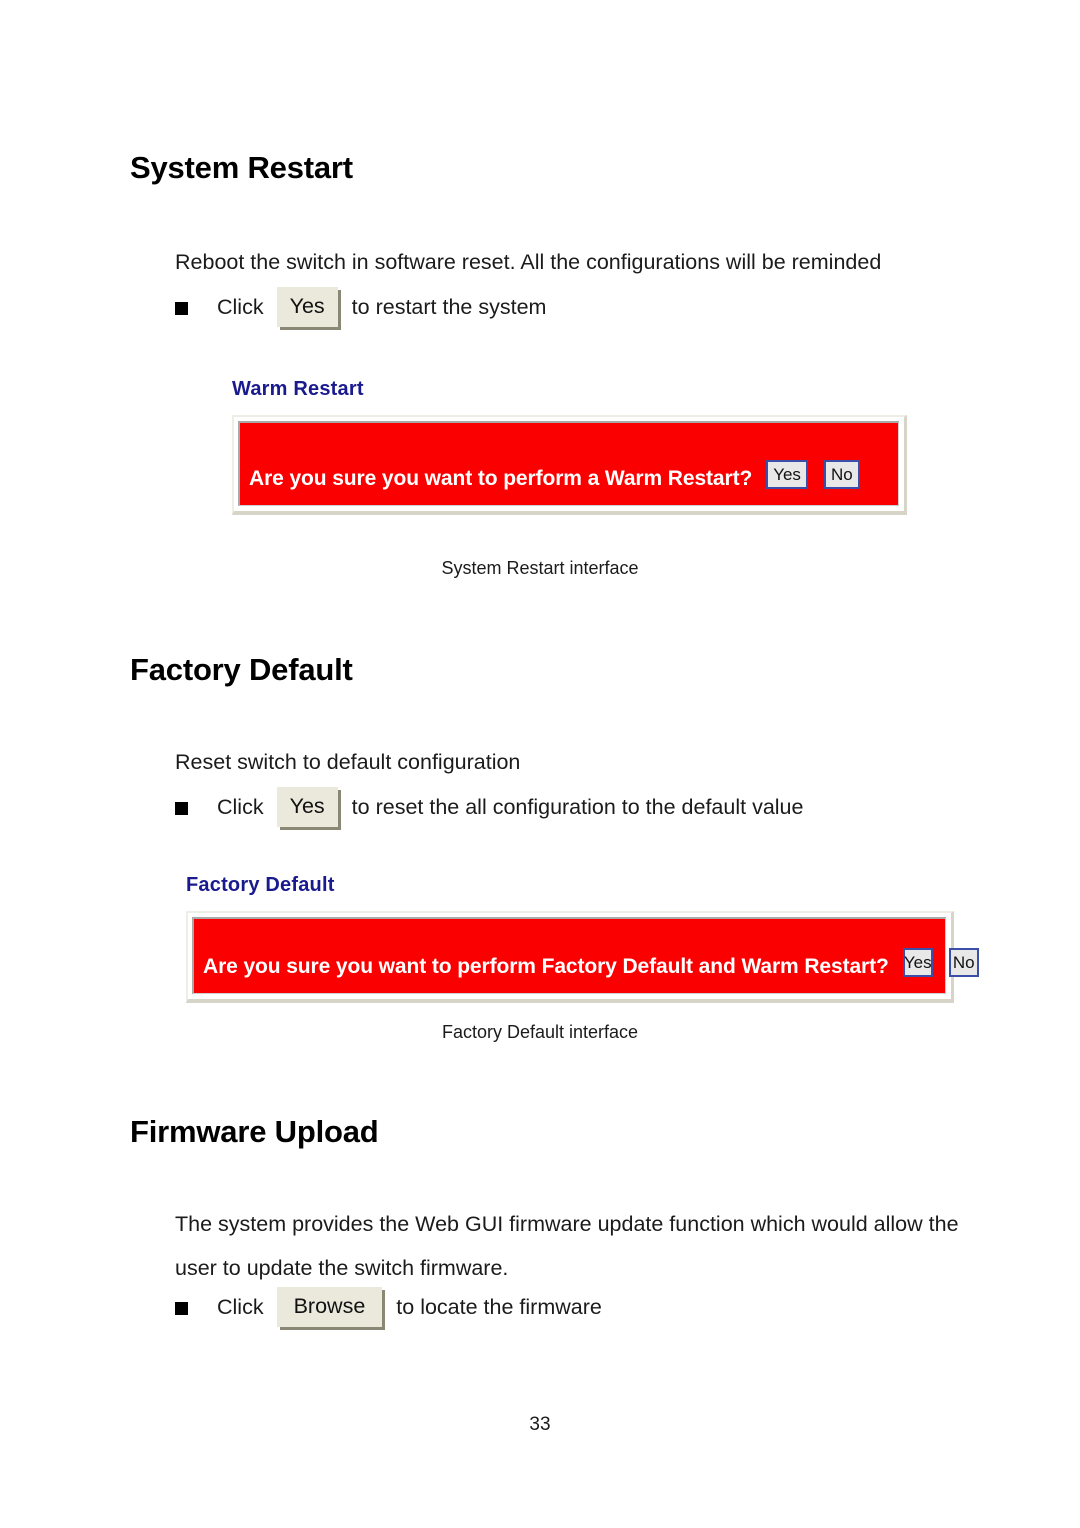 Image resolution: width=1080 pixels, height=1528 pixels. I want to click on section-heading-system-restart: System Restart, so click(241, 167).